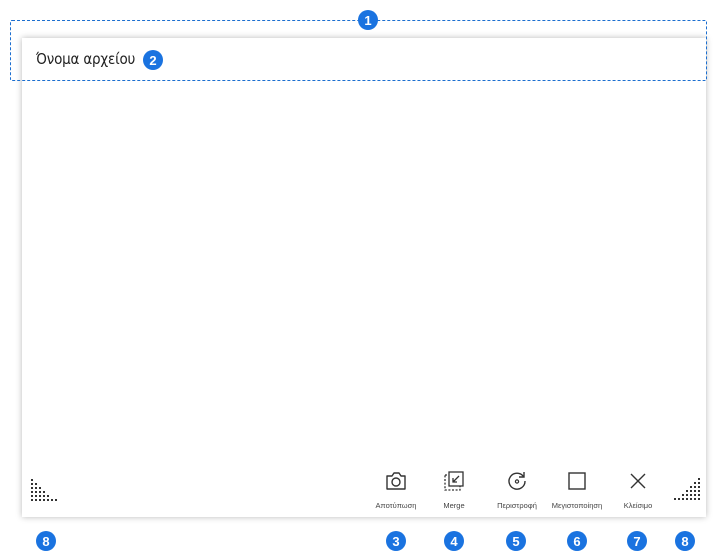  Describe the element at coordinates (638, 481) in the screenshot. I see `close-icon` at that location.